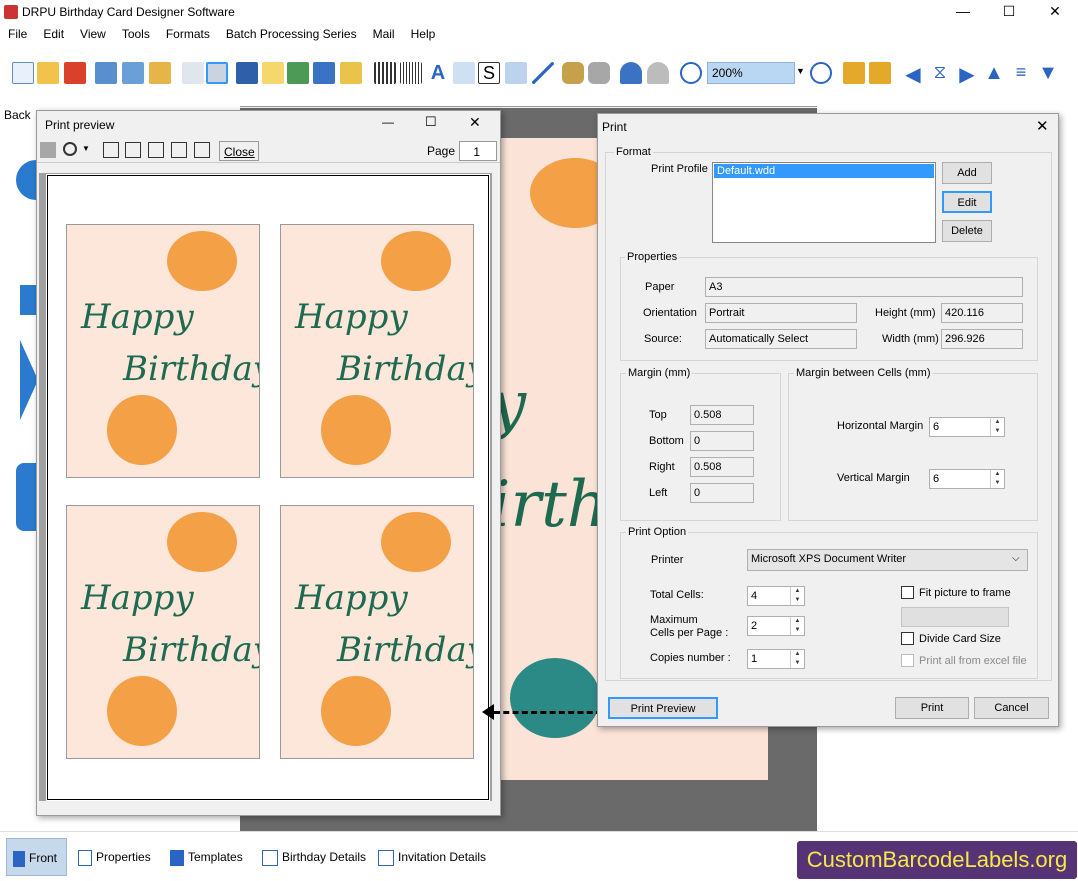 Image resolution: width=1078 pixels, height=881 pixels. Describe the element at coordinates (797, 626) in the screenshot. I see `max-cells-spin-icon: ▲ ▼` at that location.